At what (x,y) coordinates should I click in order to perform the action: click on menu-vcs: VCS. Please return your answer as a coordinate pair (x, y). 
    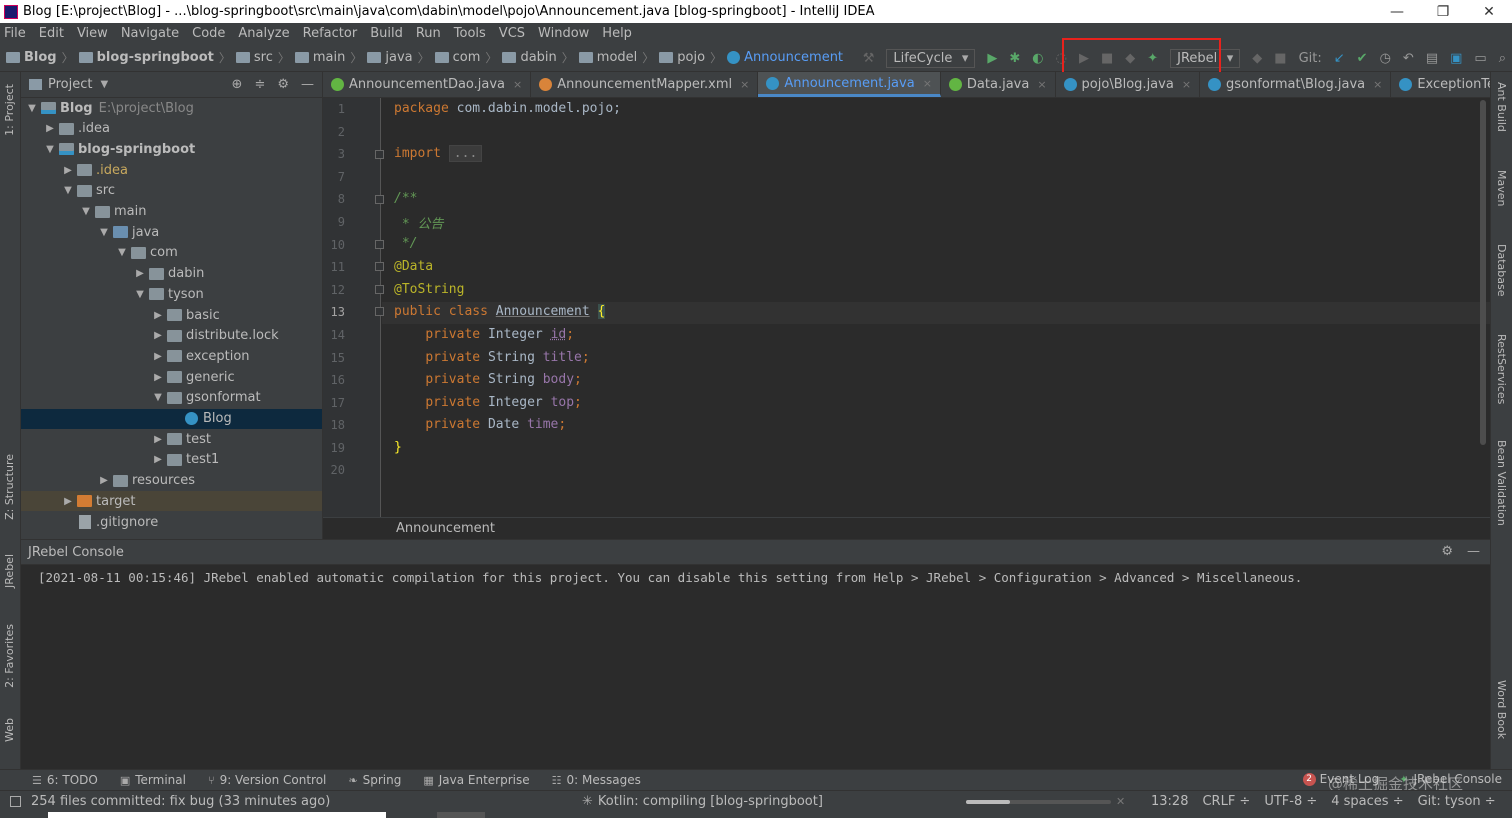
    Looking at the image, I should click on (512, 33).